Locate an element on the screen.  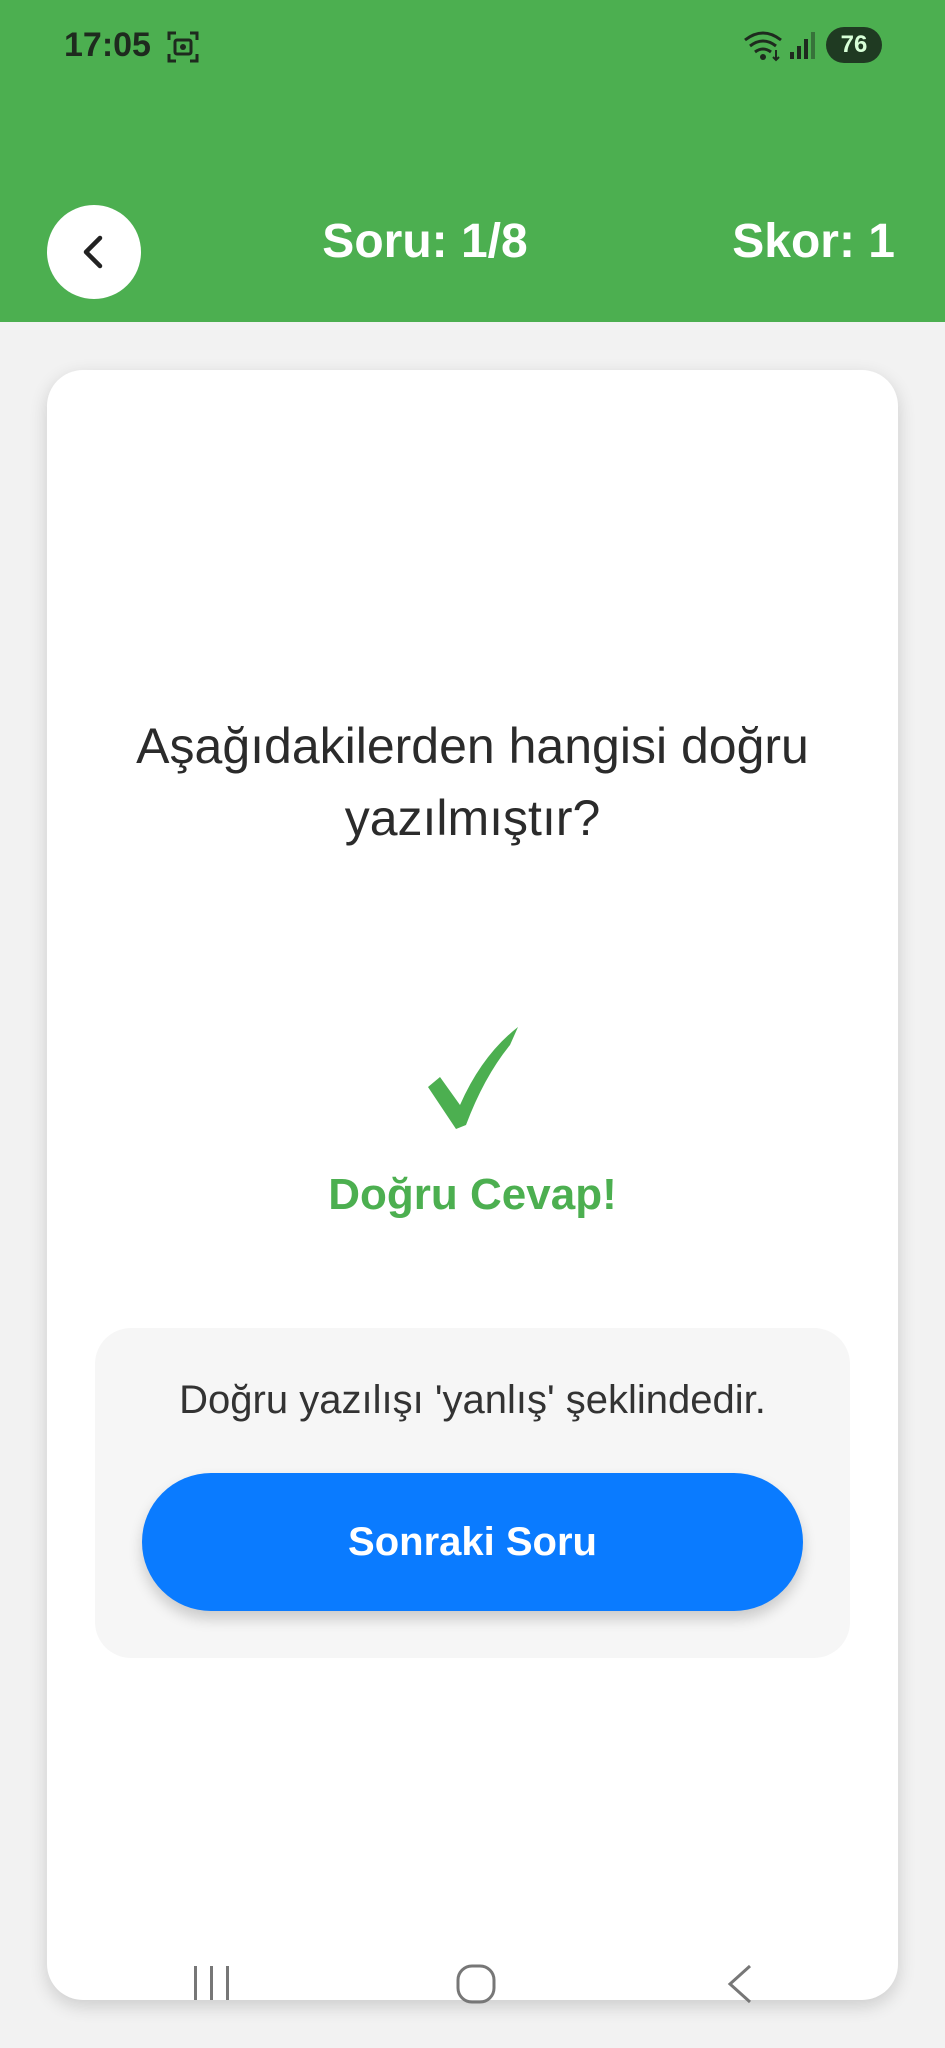
status-bar: 17:05 76 is located at coordinates (472, 45).